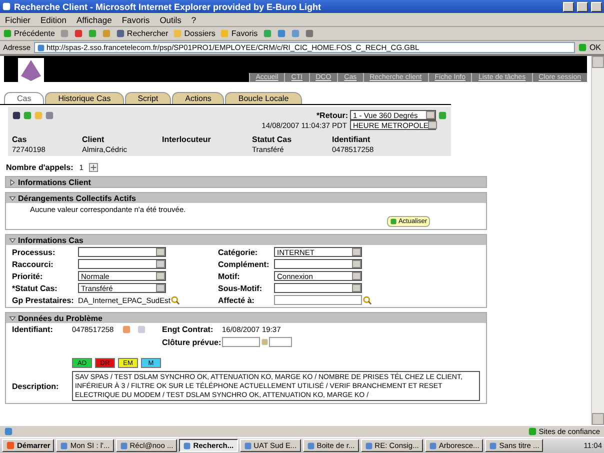  I want to click on time-field, so click(280, 342).